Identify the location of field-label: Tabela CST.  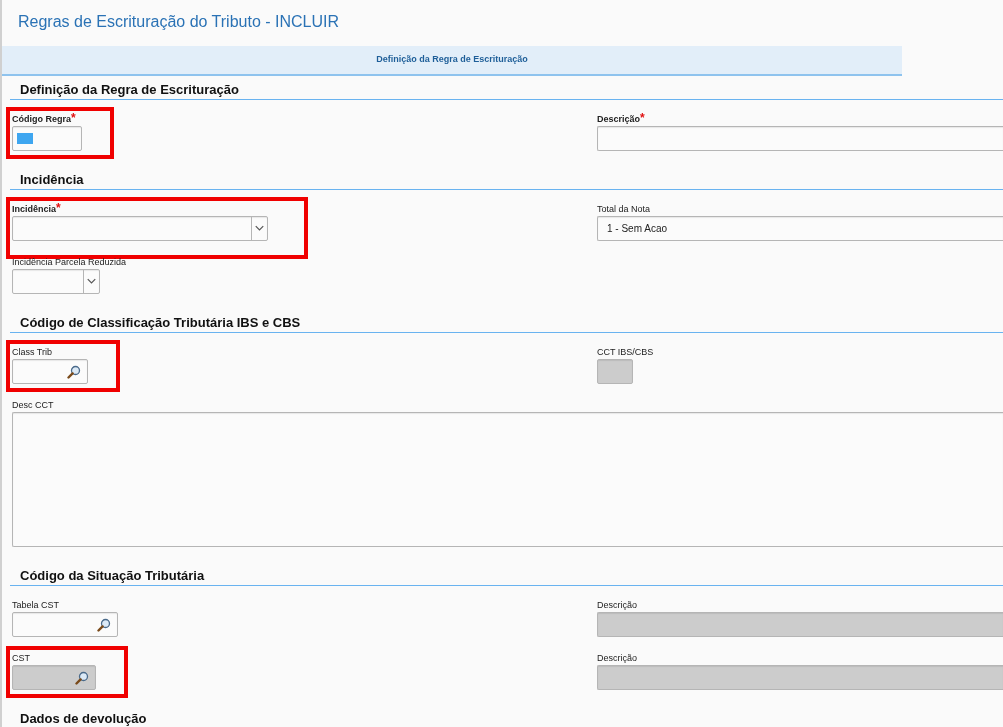
(36, 605).